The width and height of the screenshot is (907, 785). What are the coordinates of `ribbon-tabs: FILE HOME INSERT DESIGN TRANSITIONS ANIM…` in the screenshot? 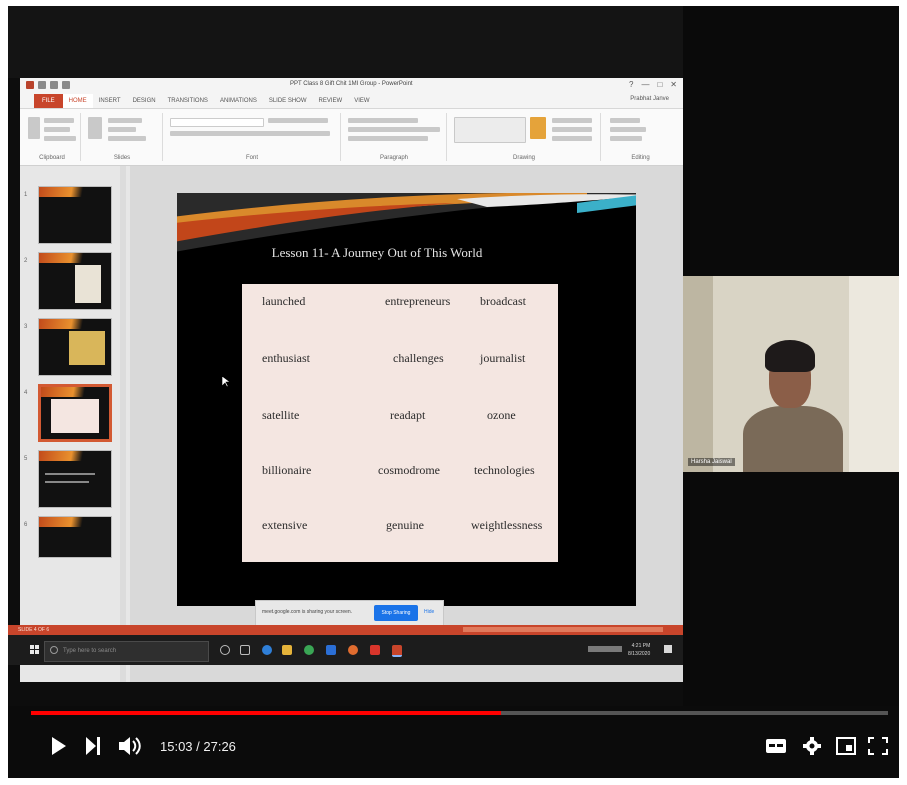 It's located at (351, 101).